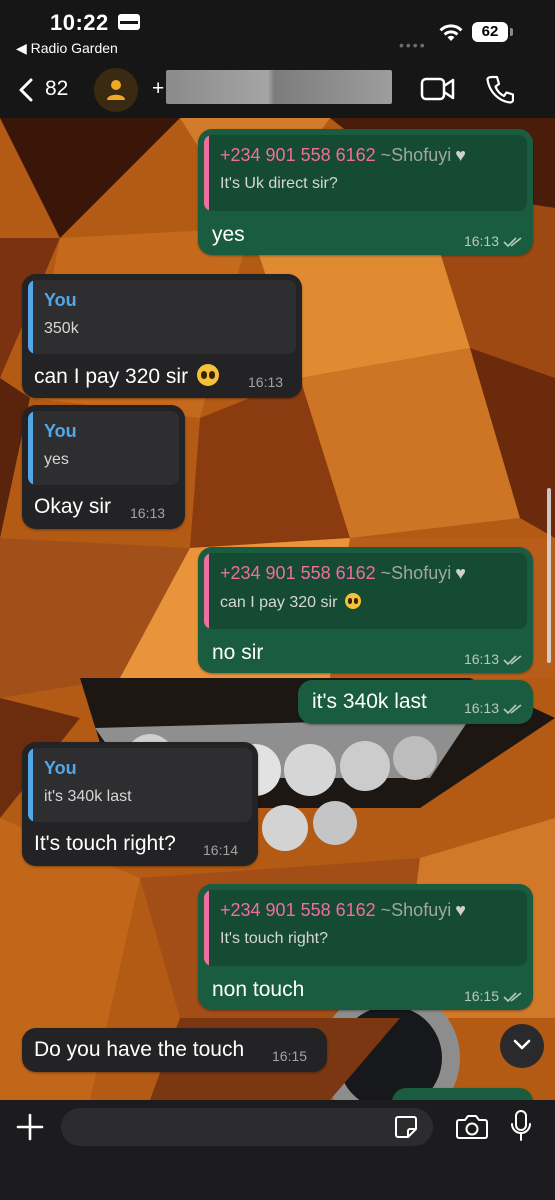 This screenshot has height=1200, width=555. Describe the element at coordinates (158, 89) in the screenshot. I see `contact-name: +` at that location.